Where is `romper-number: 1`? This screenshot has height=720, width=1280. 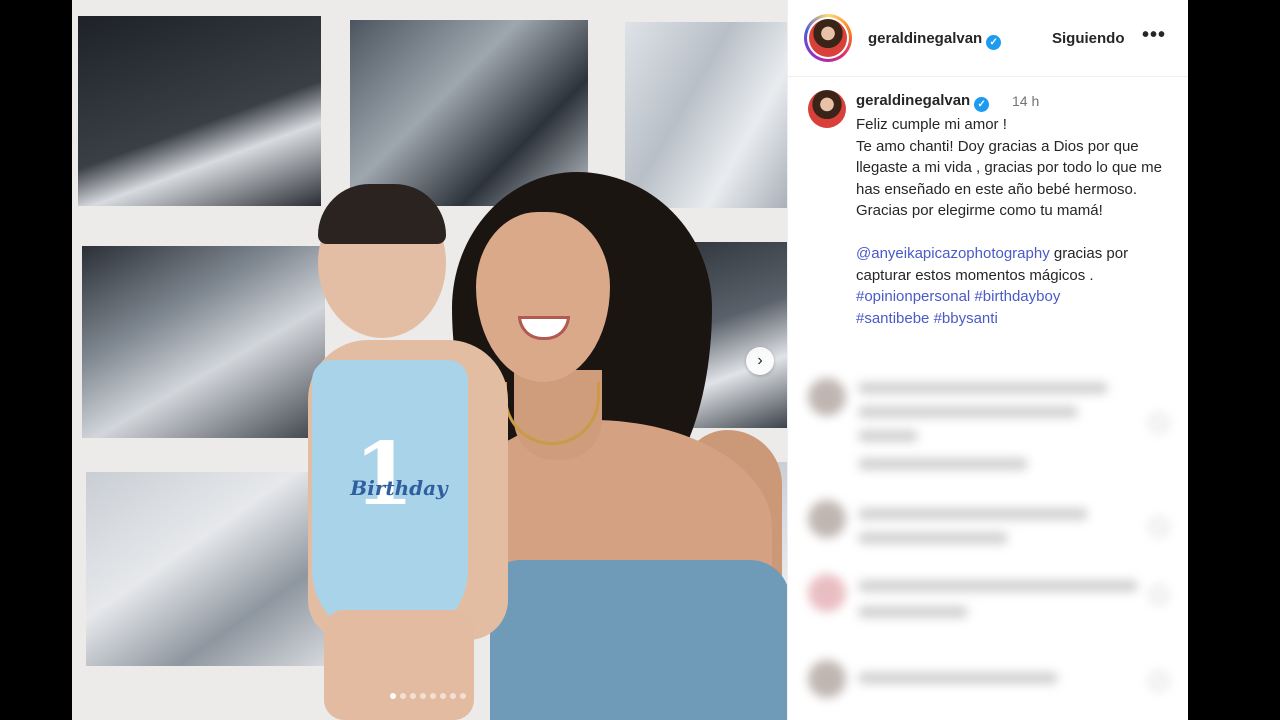
romper-number: 1 is located at coordinates (384, 474).